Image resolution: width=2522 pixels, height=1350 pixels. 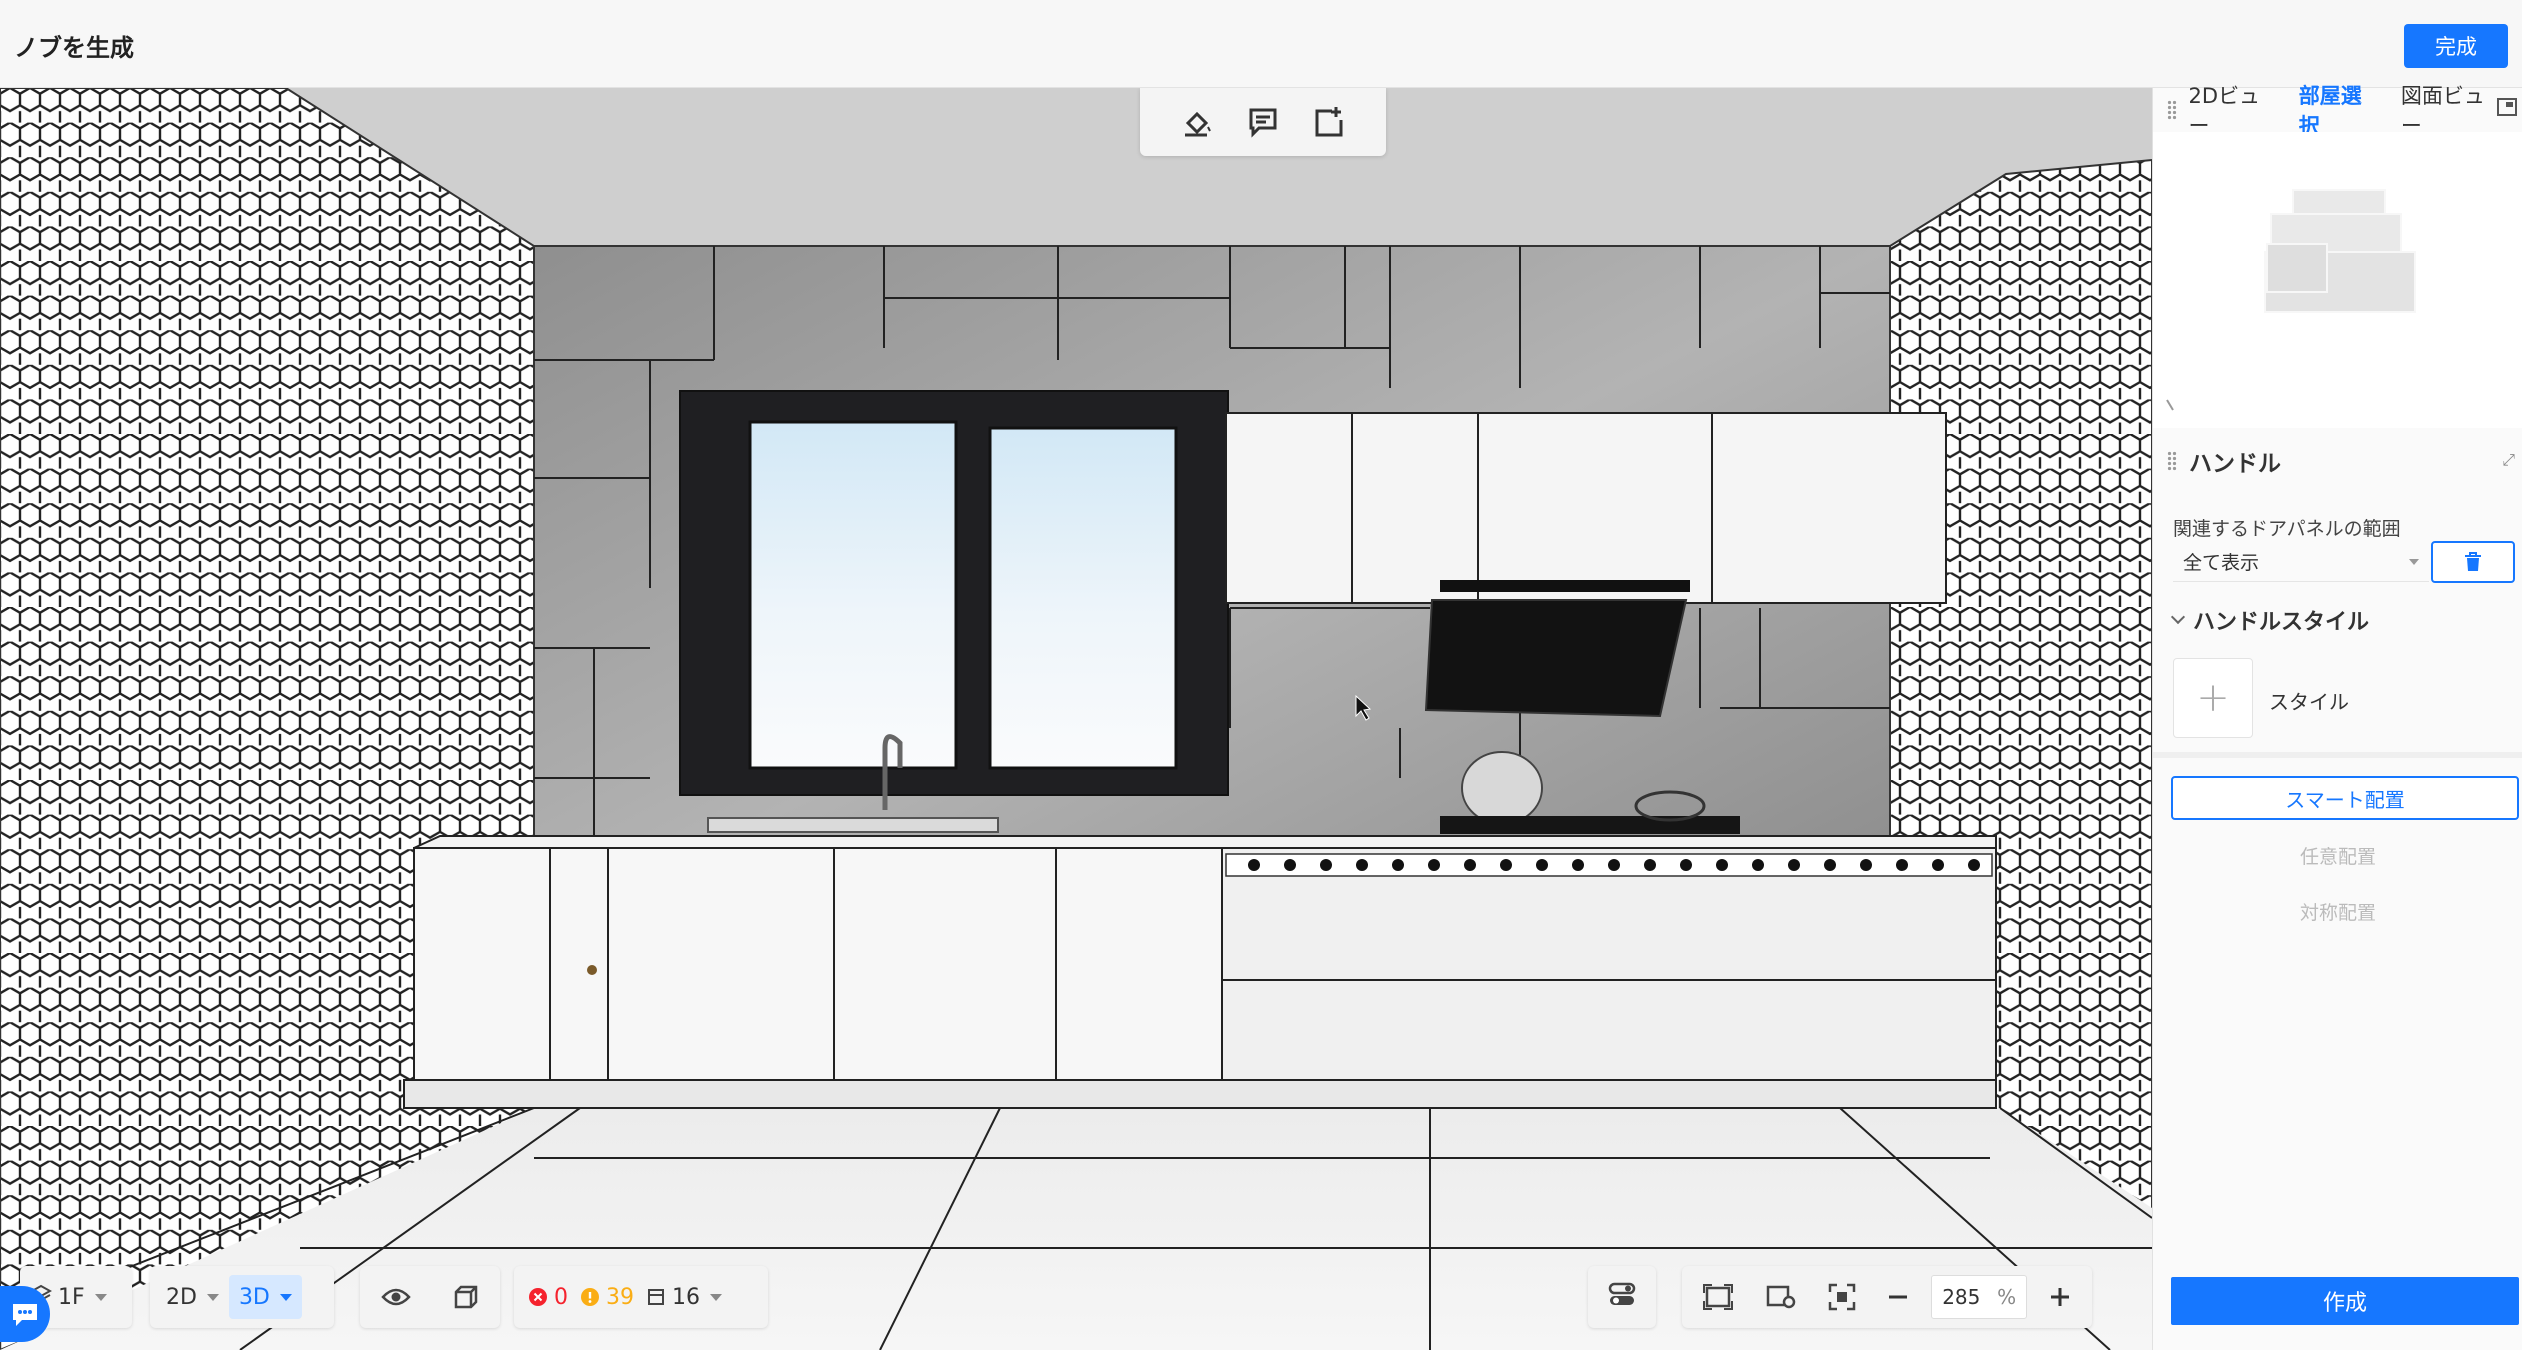 What do you see at coordinates (2235, 464) in the screenshot?
I see `handle-panel-title: ハンドル` at bounding box center [2235, 464].